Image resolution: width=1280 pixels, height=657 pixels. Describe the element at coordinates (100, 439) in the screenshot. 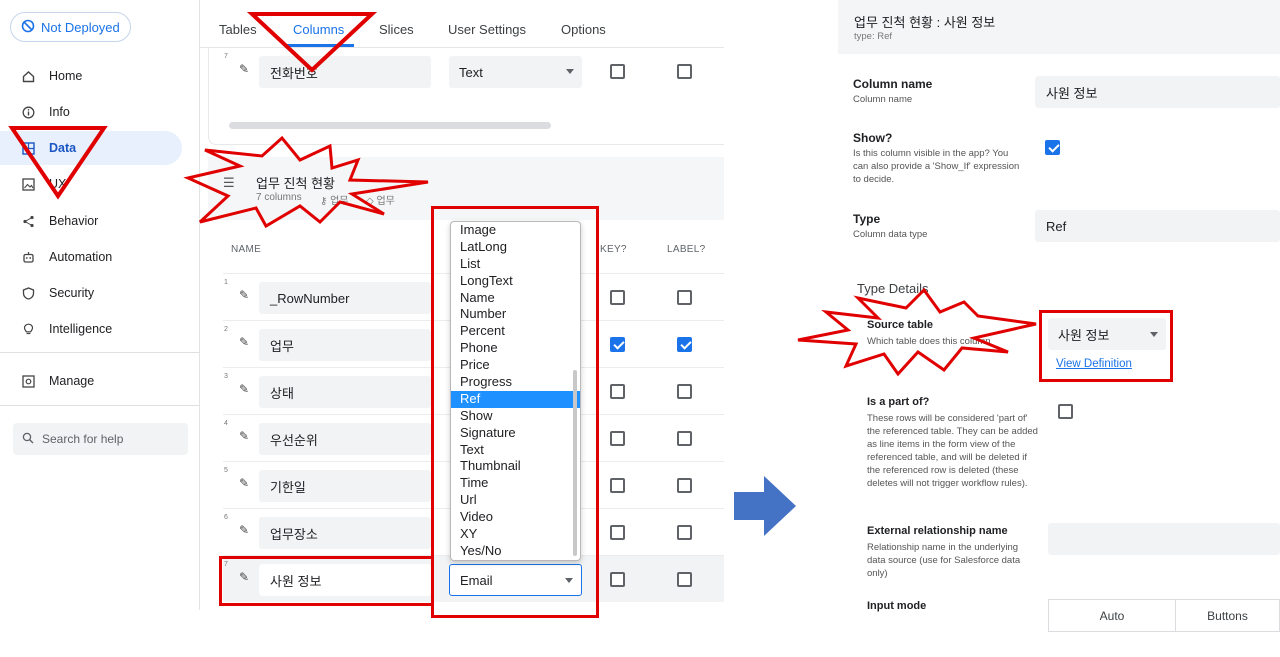

I see `help-search-input: Search for help` at that location.